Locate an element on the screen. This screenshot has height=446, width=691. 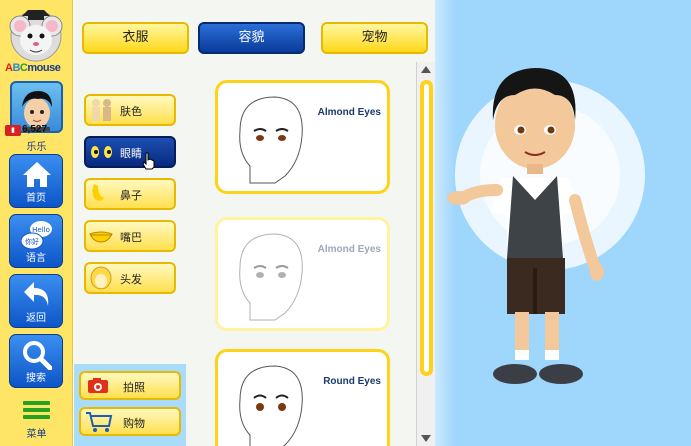
svg-text: 你好 is located at coordinates (32, 241).